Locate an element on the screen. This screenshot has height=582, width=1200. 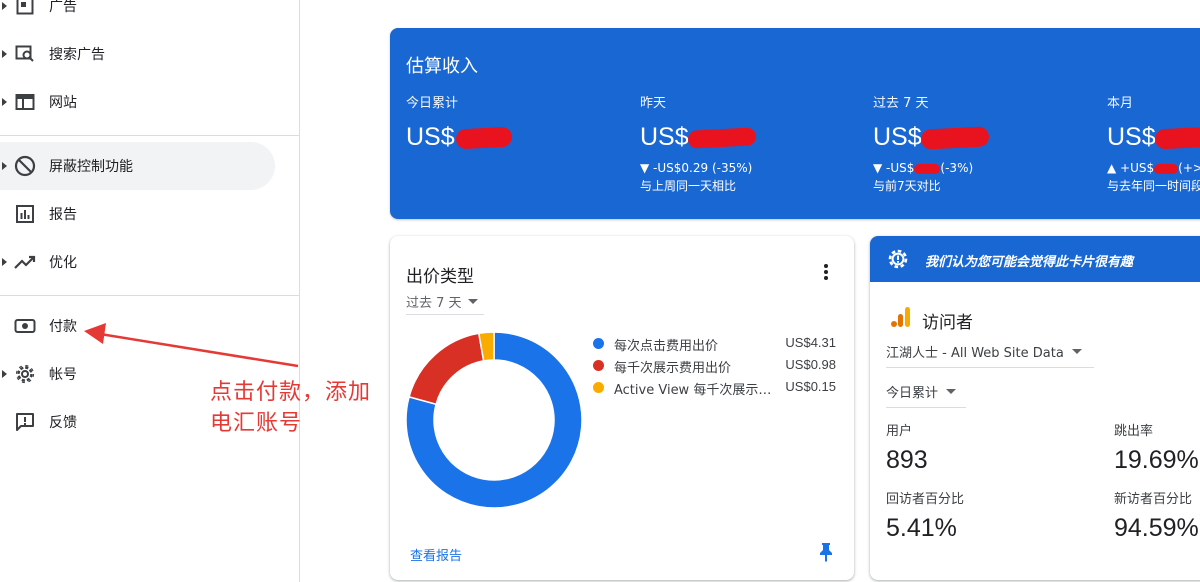
earnings-change: ▼ -US$ (-3%) is located at coordinates (983, 168).